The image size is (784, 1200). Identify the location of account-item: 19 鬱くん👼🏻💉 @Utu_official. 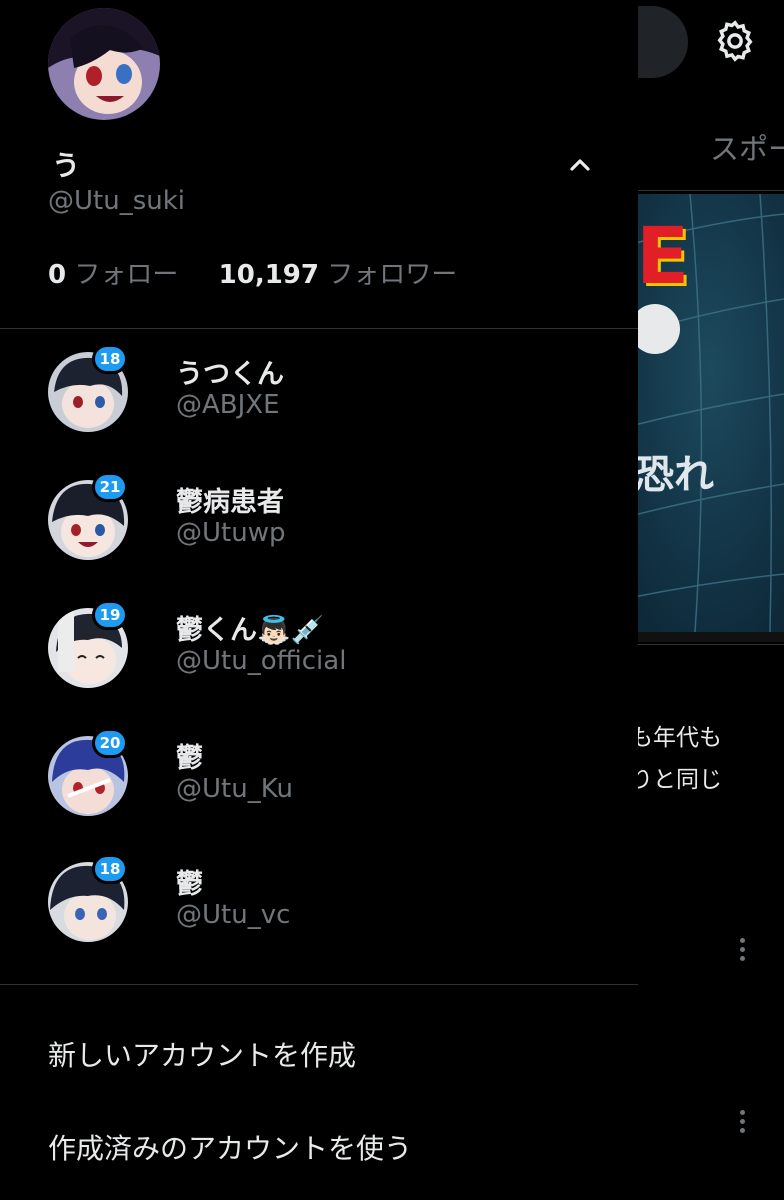
(319, 650).